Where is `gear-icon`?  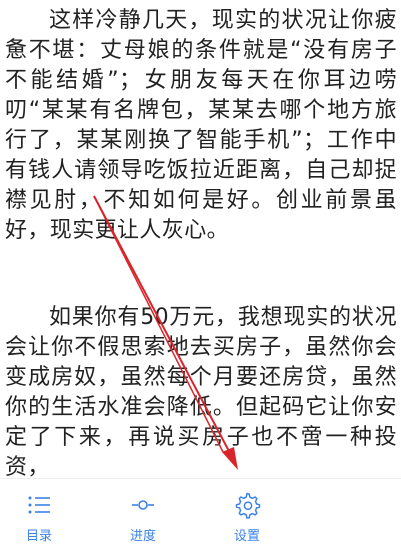
gear-icon is located at coordinates (248, 505).